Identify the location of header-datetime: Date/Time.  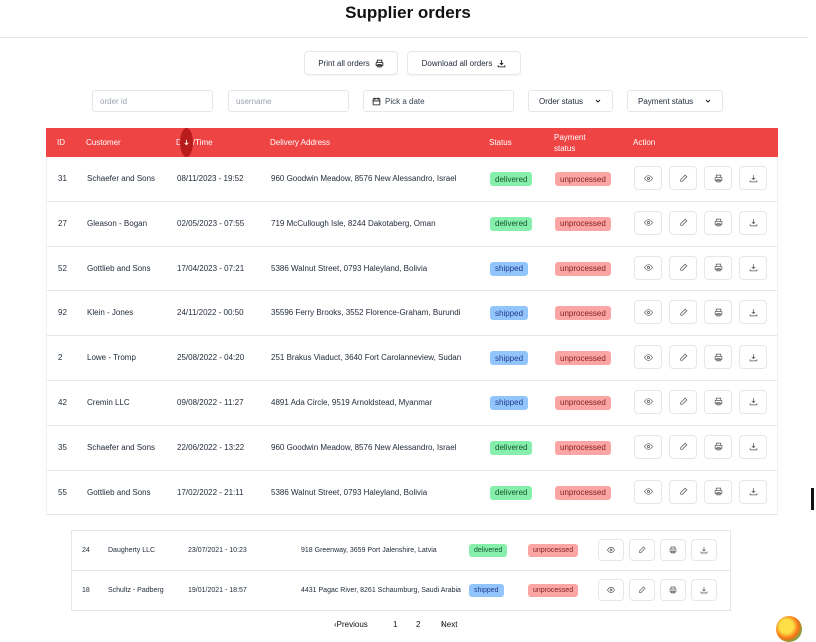
(194, 142).